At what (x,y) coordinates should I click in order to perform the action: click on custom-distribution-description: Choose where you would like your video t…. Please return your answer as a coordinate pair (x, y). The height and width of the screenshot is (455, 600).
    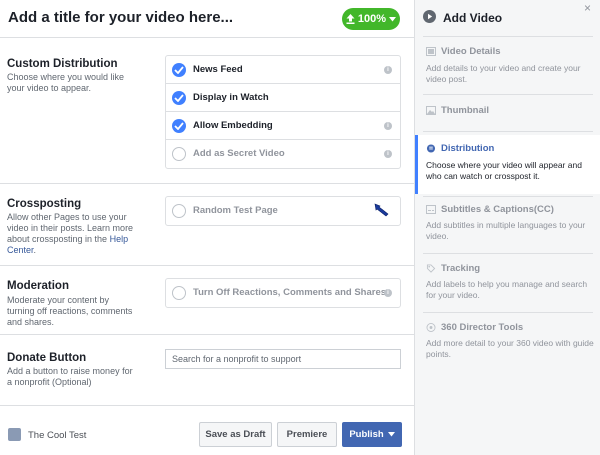
    Looking at the image, I should click on (66, 82).